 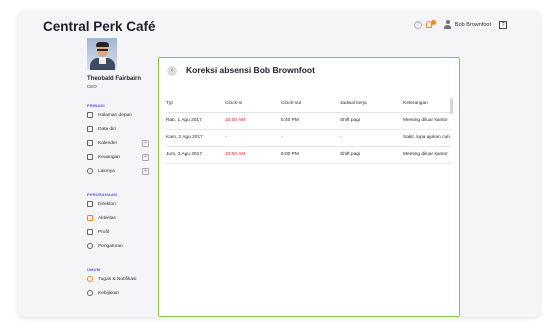 I want to click on sidebar-item-label: Tugas & Notifikasi, so click(x=117, y=279).